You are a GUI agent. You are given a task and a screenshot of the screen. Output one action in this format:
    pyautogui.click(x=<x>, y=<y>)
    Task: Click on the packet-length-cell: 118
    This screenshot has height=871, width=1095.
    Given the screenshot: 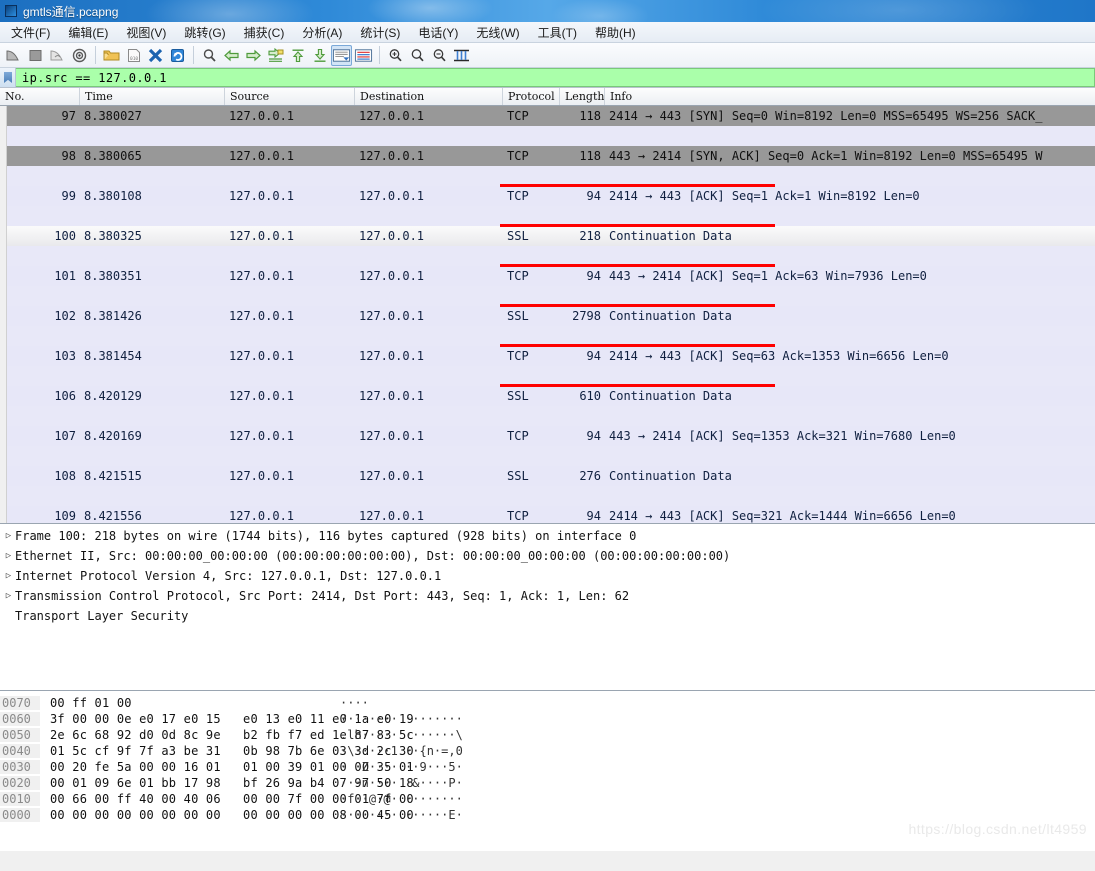 What is the action you would take?
    pyautogui.click(x=590, y=116)
    